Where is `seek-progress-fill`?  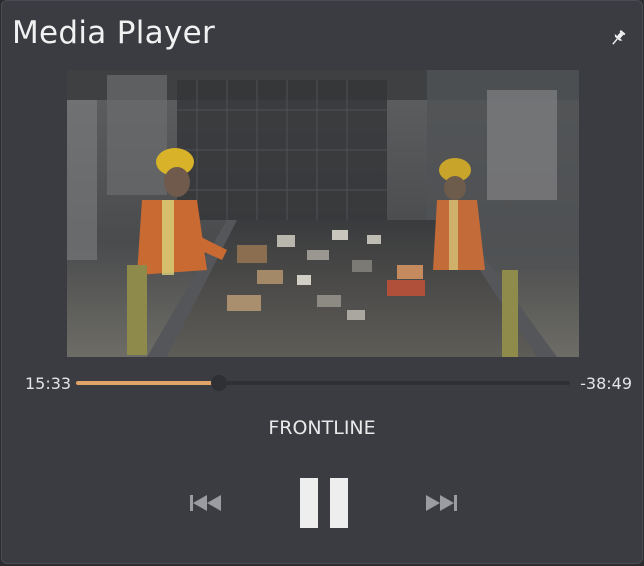 seek-progress-fill is located at coordinates (148, 383).